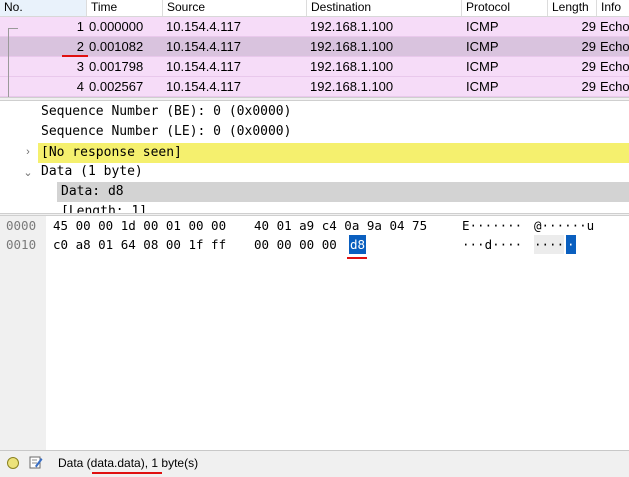 The image size is (629, 477). I want to click on status-bar: Data (data.data), 1 byte(s), so click(314, 463).